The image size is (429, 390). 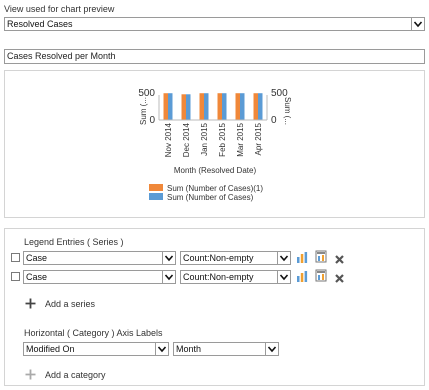 I want to click on y-tick-label-right: 500, so click(x=279, y=93).